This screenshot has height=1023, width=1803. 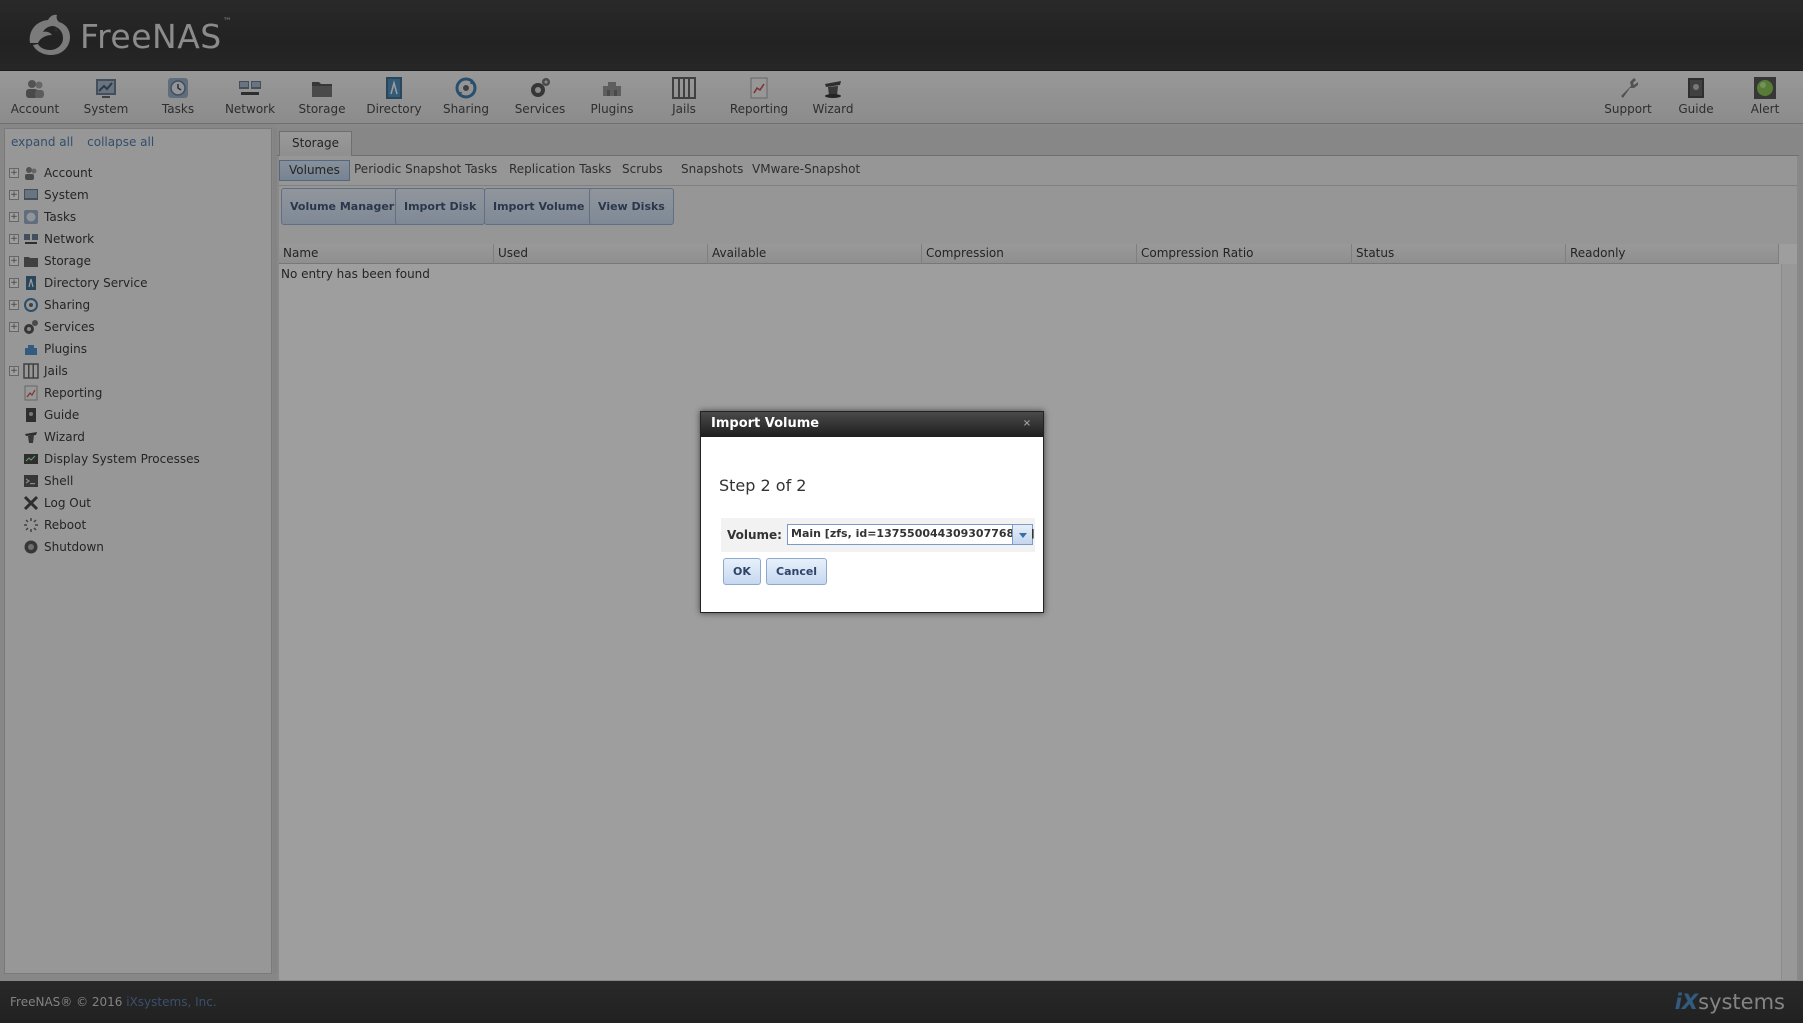 I want to click on cancel-button: Cancel, so click(x=797, y=571).